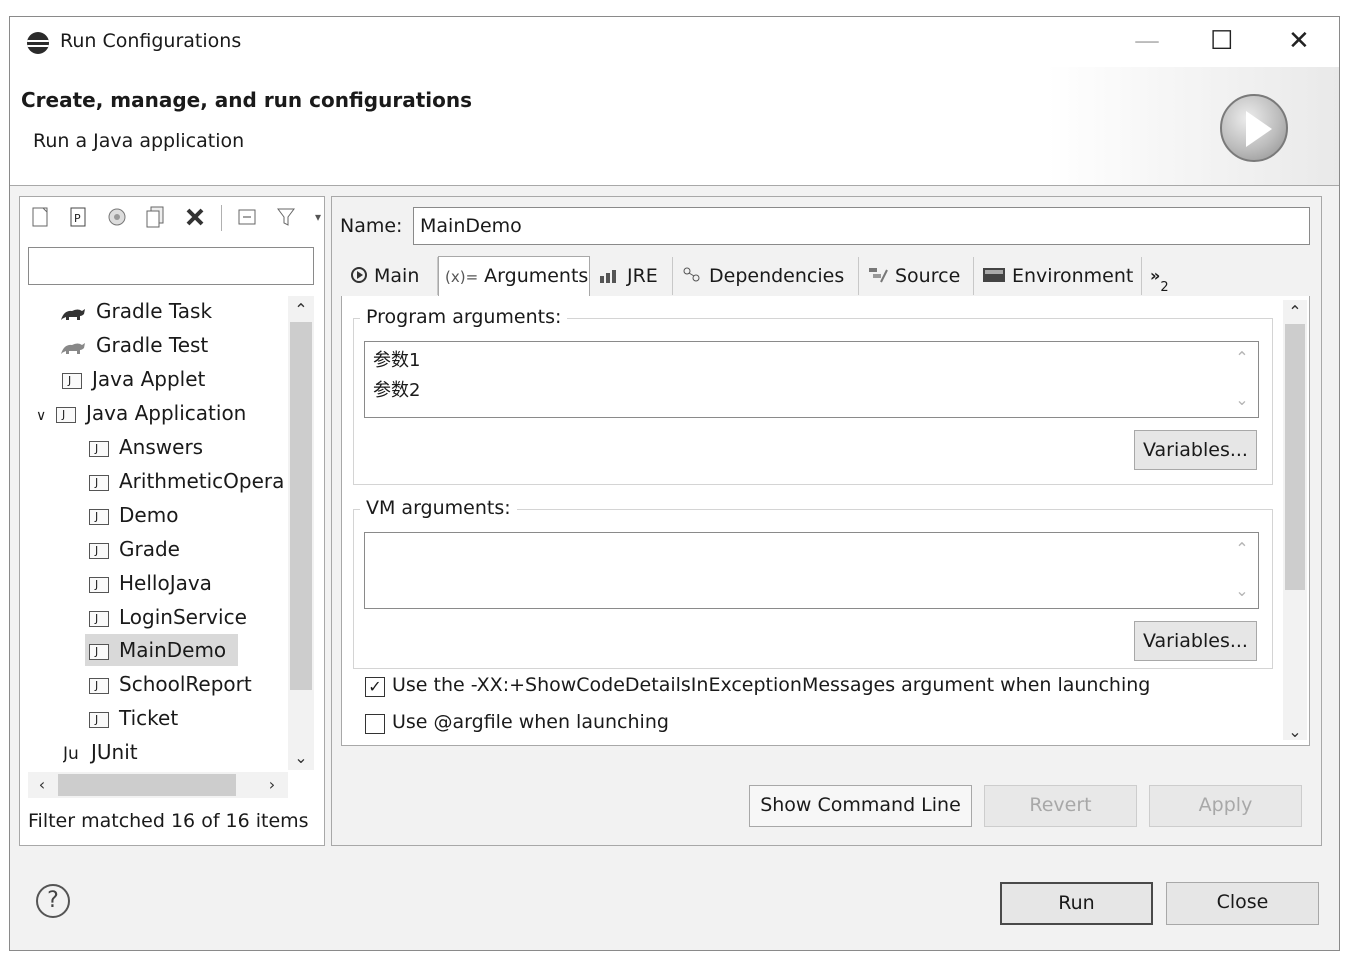  Describe the element at coordinates (1301, 41) in the screenshot. I see `close-window-button: ✕` at that location.